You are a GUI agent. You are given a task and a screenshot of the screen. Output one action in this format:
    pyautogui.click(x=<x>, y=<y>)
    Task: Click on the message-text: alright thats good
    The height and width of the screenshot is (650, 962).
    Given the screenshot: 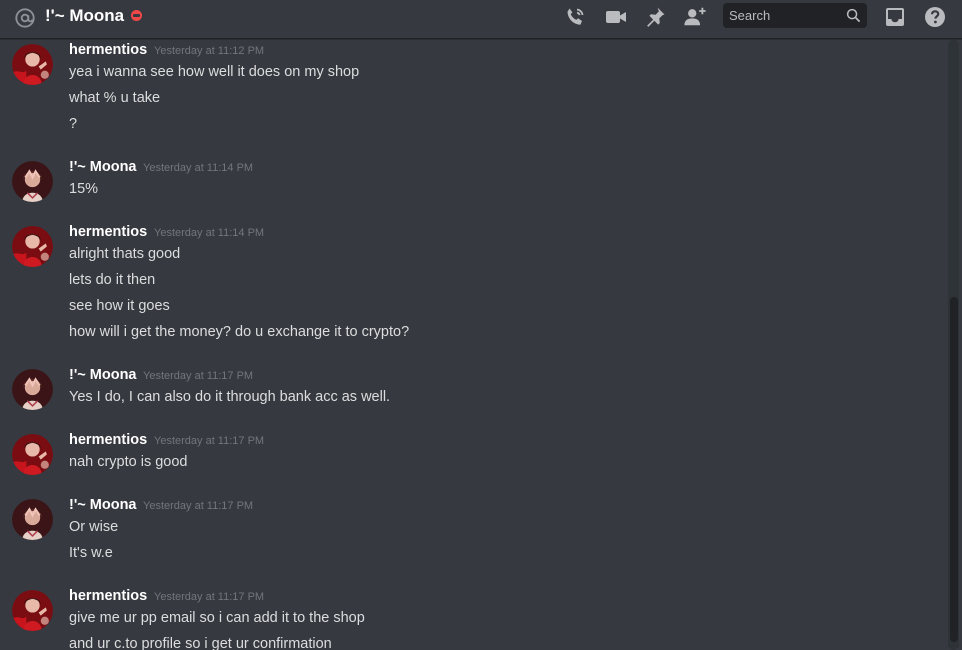 What is the action you would take?
    pyautogui.click(x=125, y=254)
    